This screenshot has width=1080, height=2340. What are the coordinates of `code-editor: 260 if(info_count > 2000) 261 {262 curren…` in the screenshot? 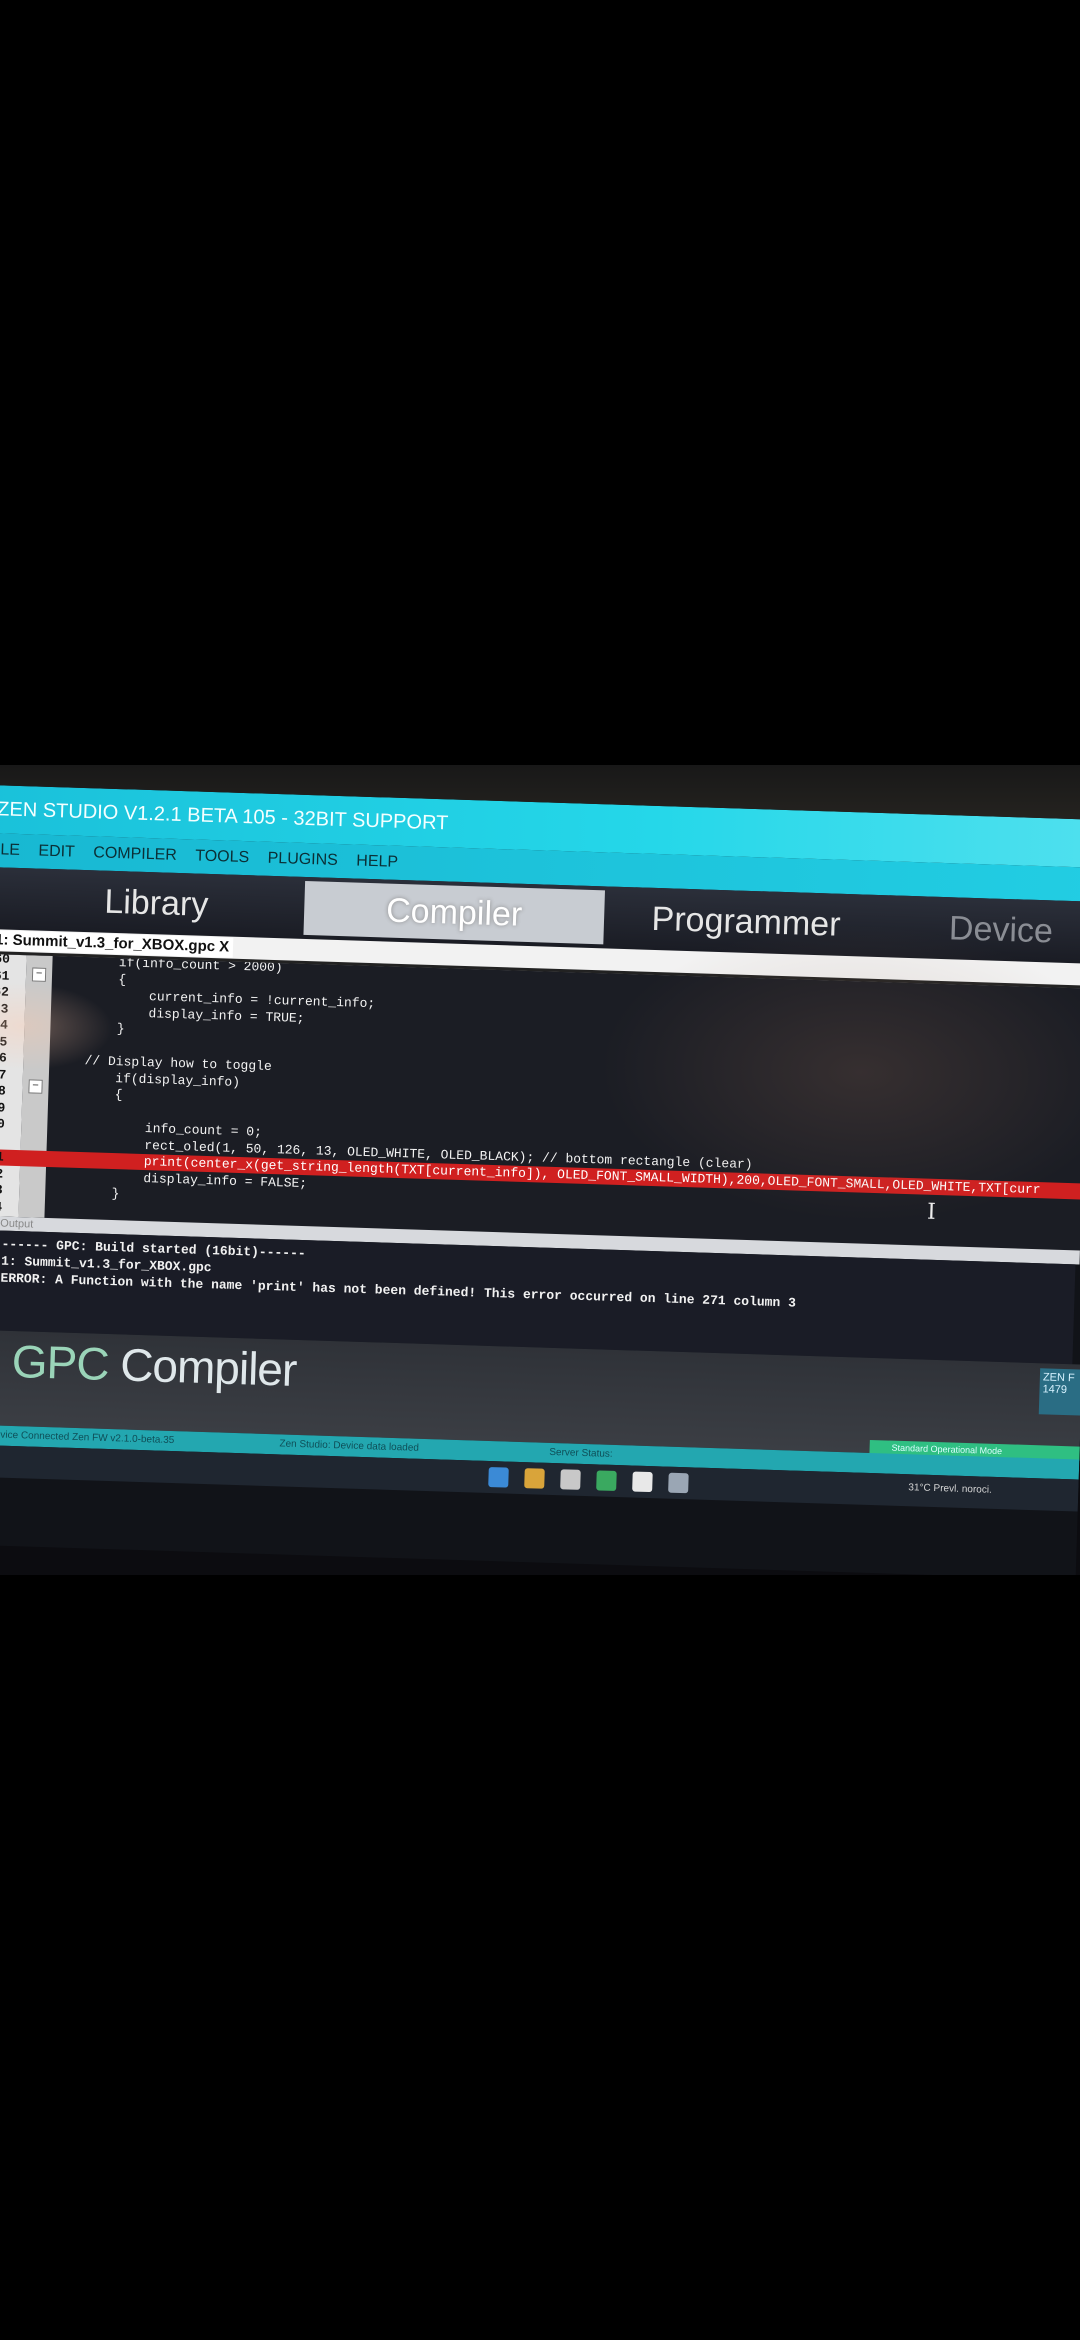 It's located at (540, 1102).